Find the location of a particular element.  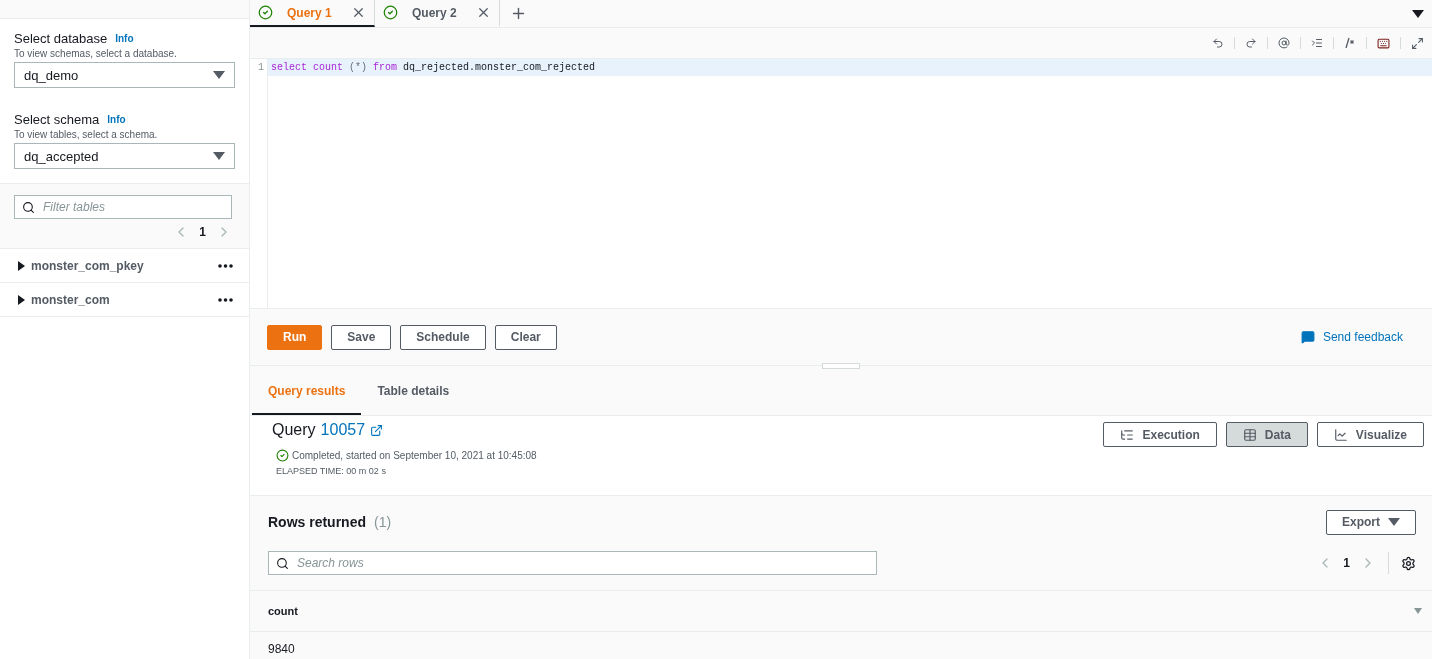

action-button: Schedule is located at coordinates (443, 337).